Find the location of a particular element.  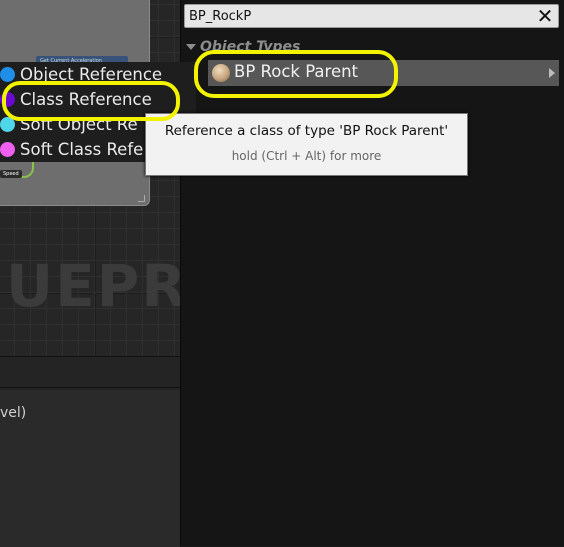

type-item-label: Class Reference is located at coordinates (86, 99).